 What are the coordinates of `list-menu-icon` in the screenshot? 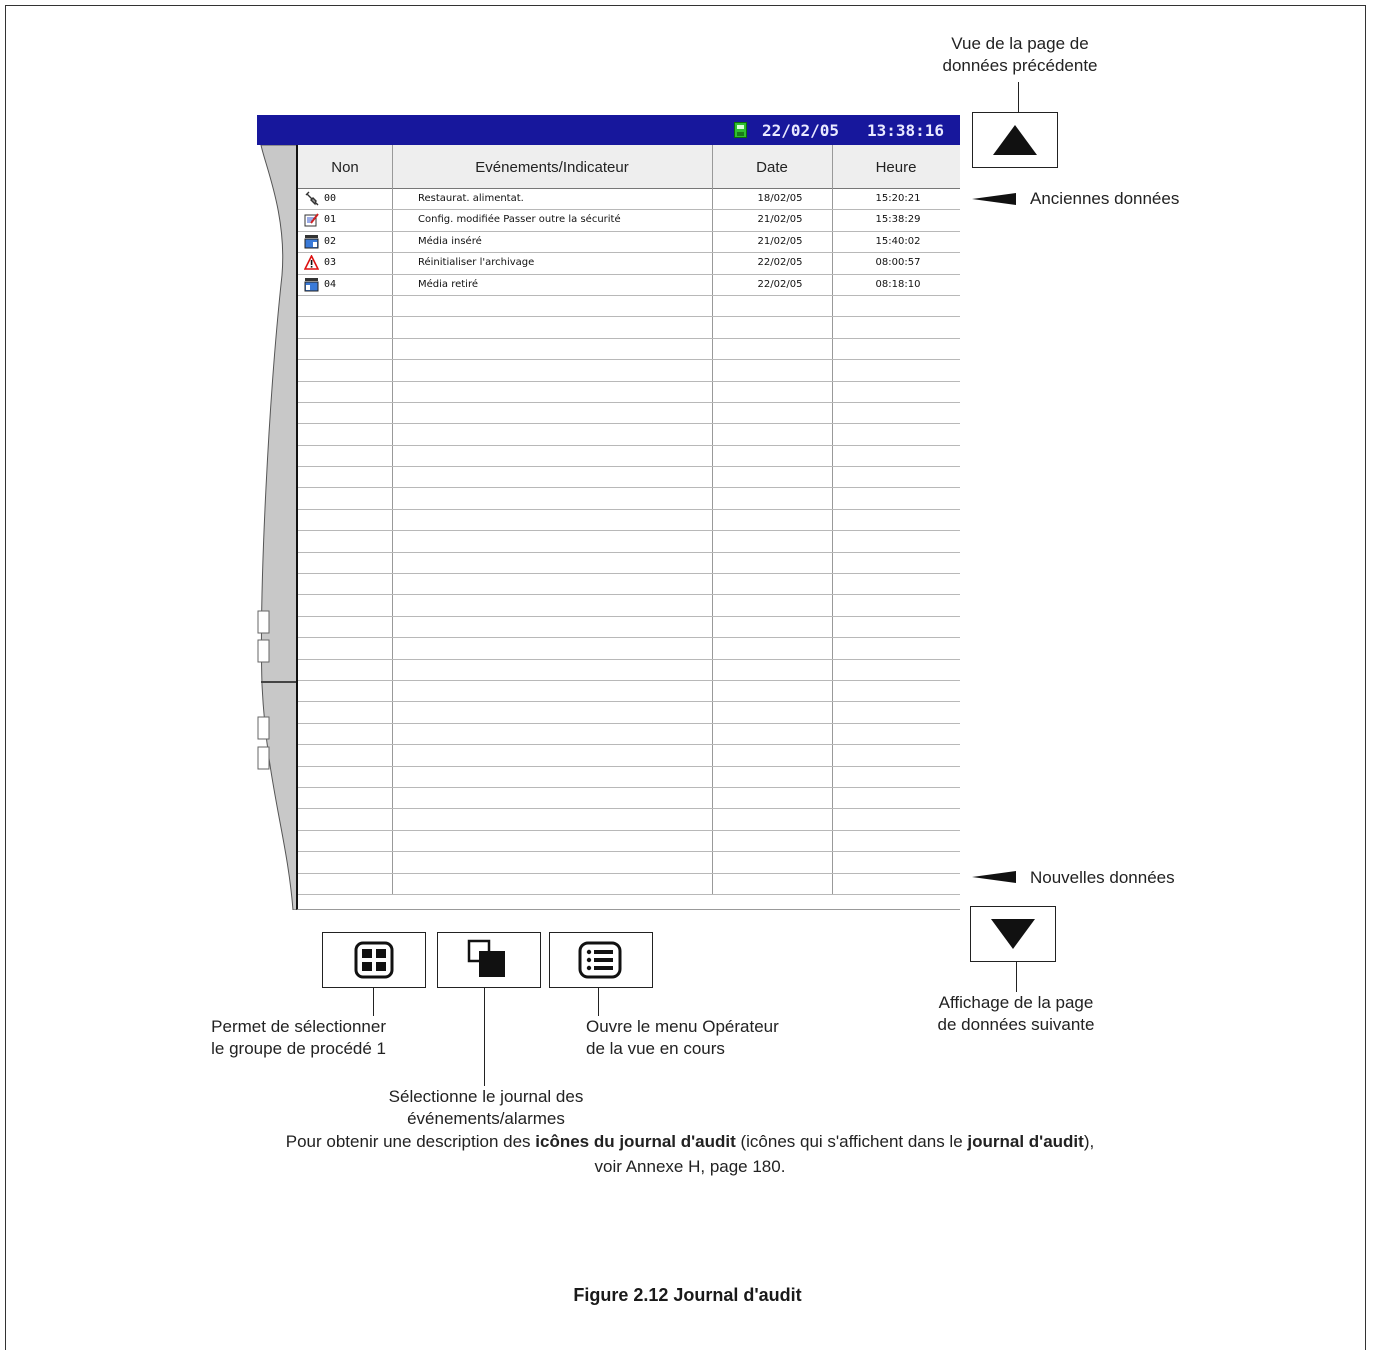 It's located at (600, 960).